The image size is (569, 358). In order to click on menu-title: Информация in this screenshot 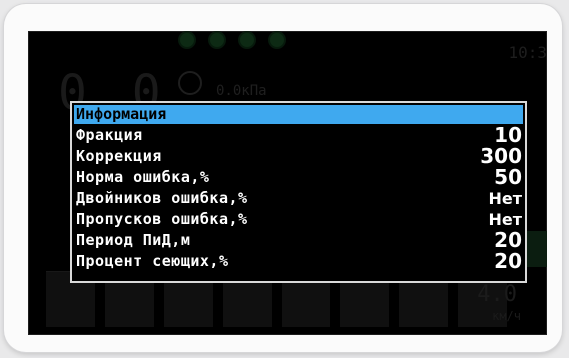, I will do `click(298, 114)`.